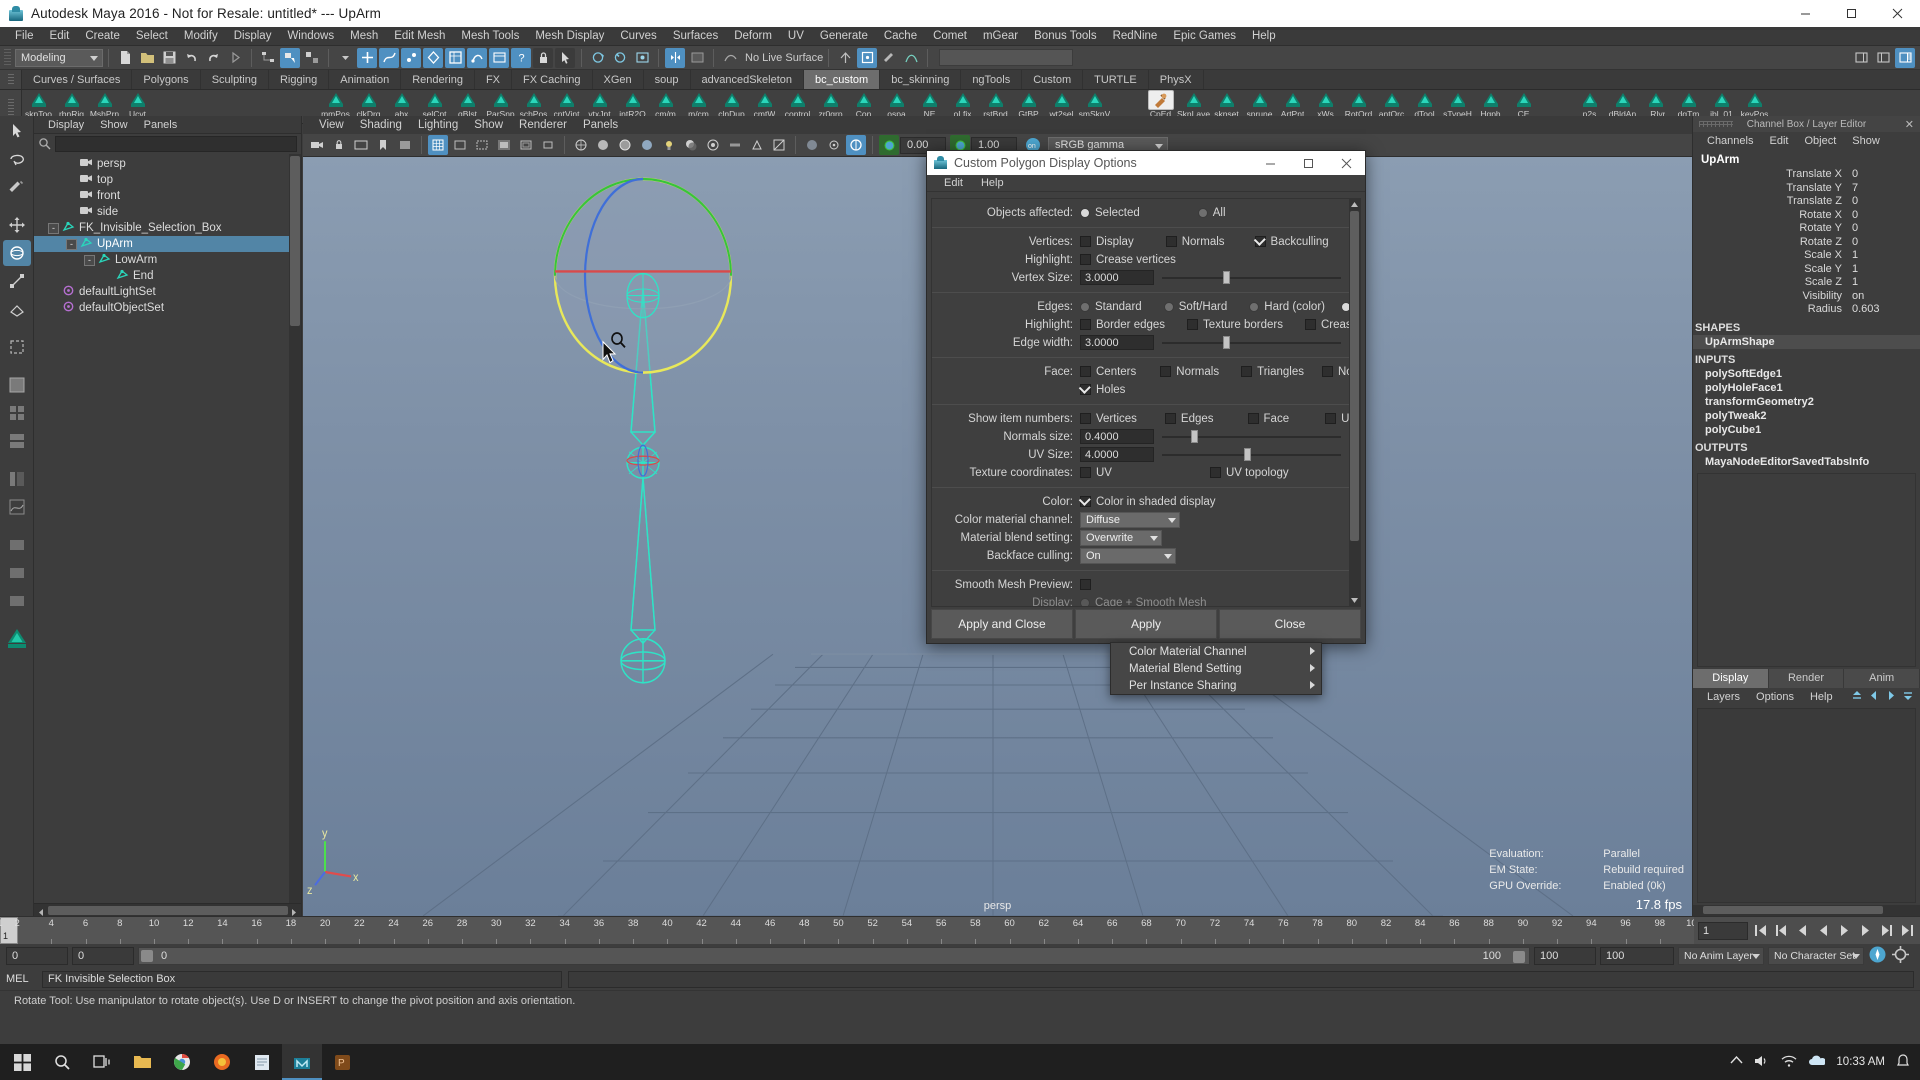 The image size is (1920, 1080). I want to click on channel-row: Rotate Z 0, so click(1806, 243).